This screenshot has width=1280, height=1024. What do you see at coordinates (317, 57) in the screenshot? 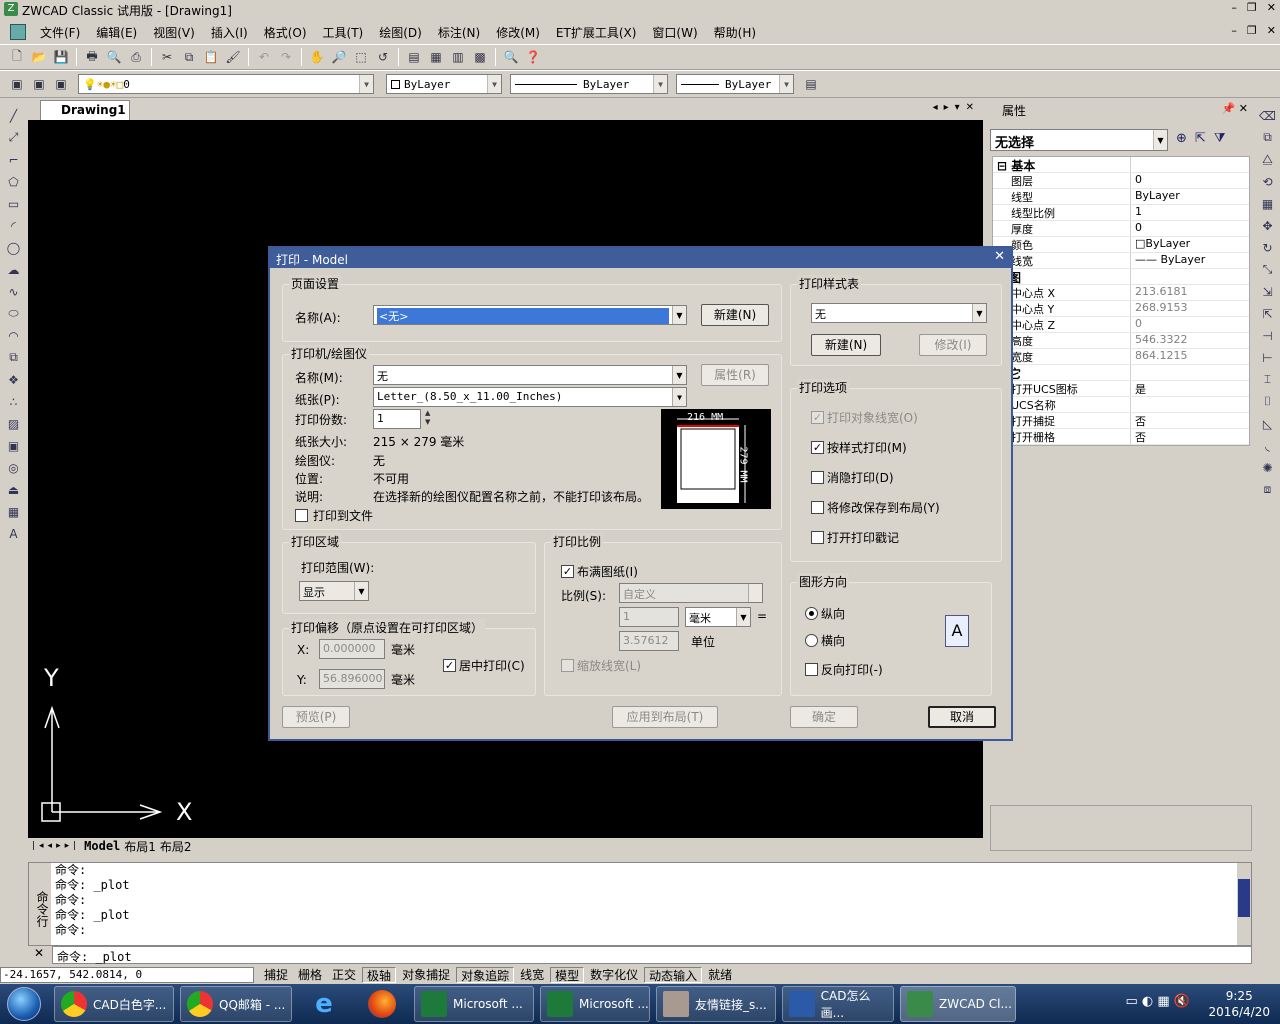
I see `pan-icon: ✋` at bounding box center [317, 57].